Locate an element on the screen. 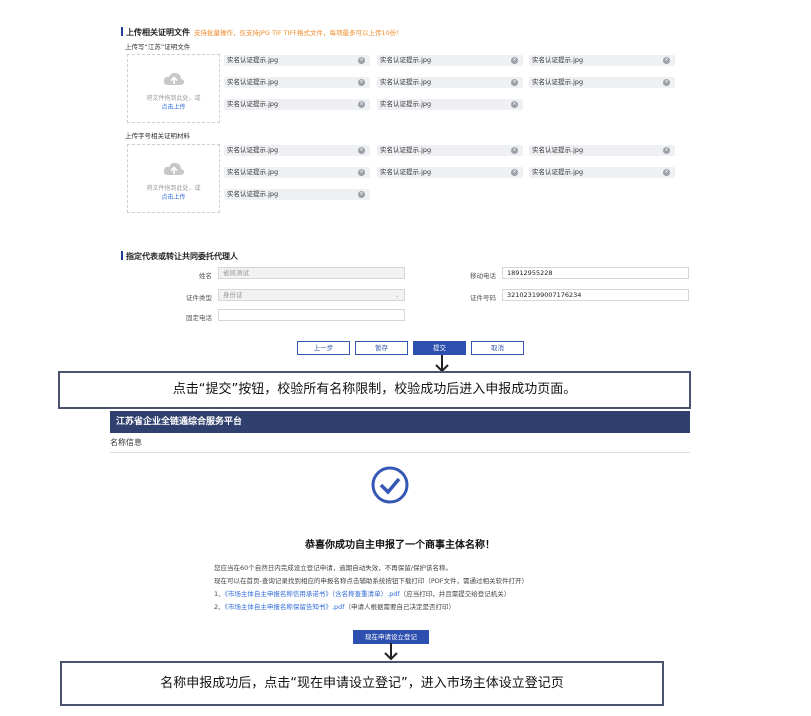  chevron-down-icon: ⌄ is located at coordinates (397, 295).